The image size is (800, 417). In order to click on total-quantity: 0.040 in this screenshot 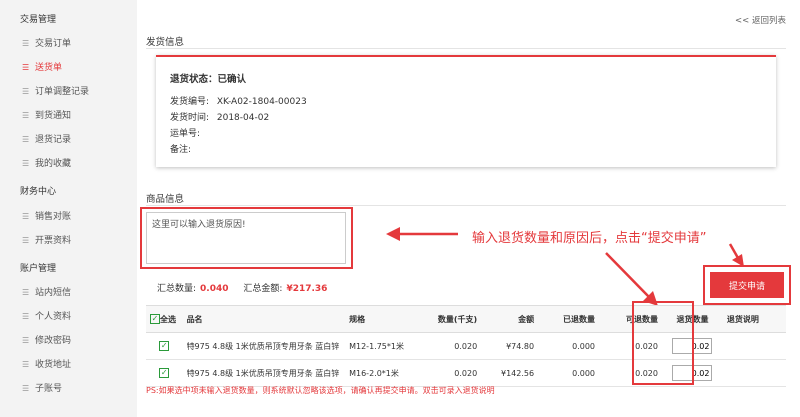, I will do `click(214, 289)`.